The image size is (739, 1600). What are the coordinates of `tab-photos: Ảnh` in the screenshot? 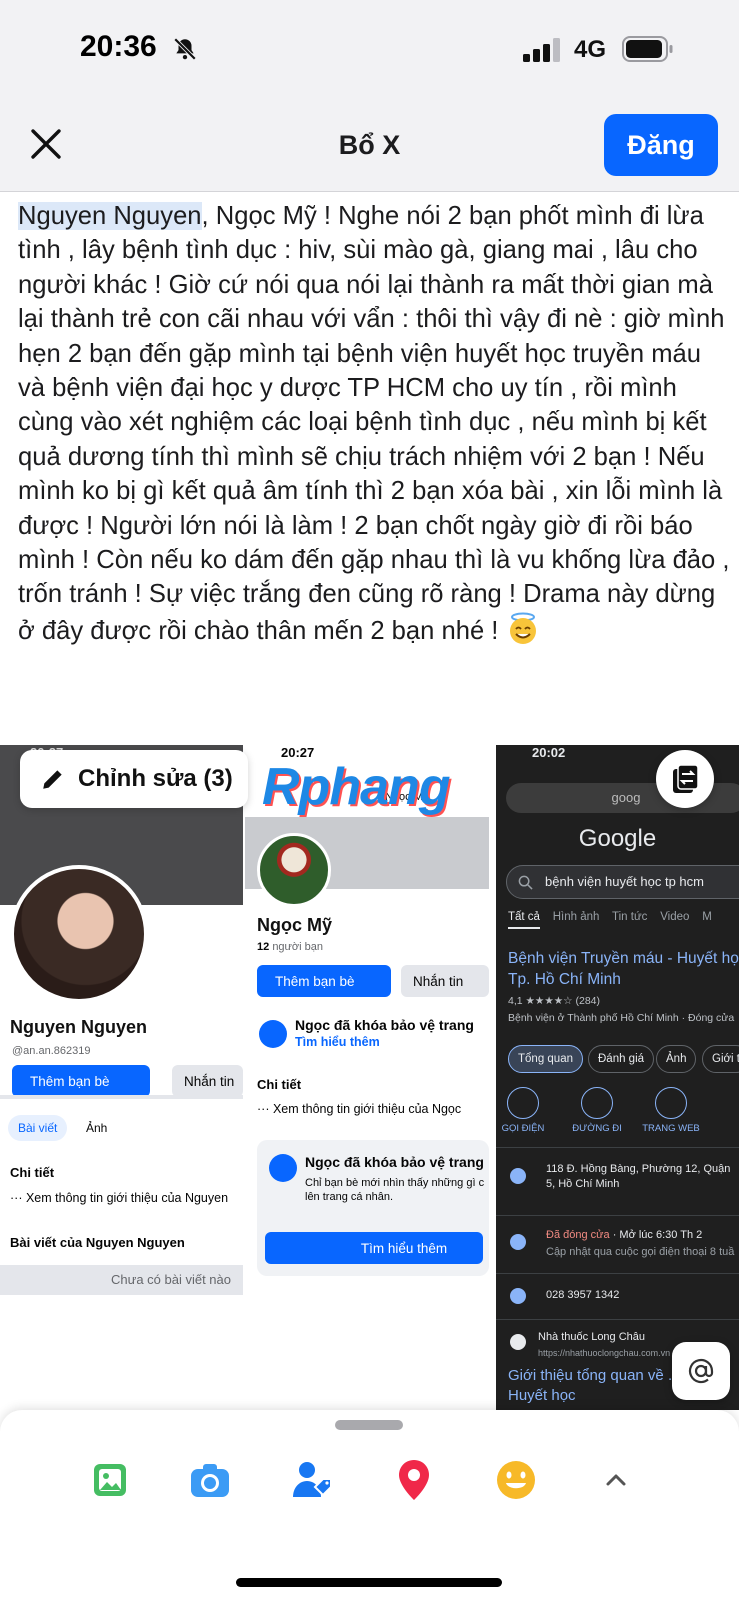 It's located at (97, 1128).